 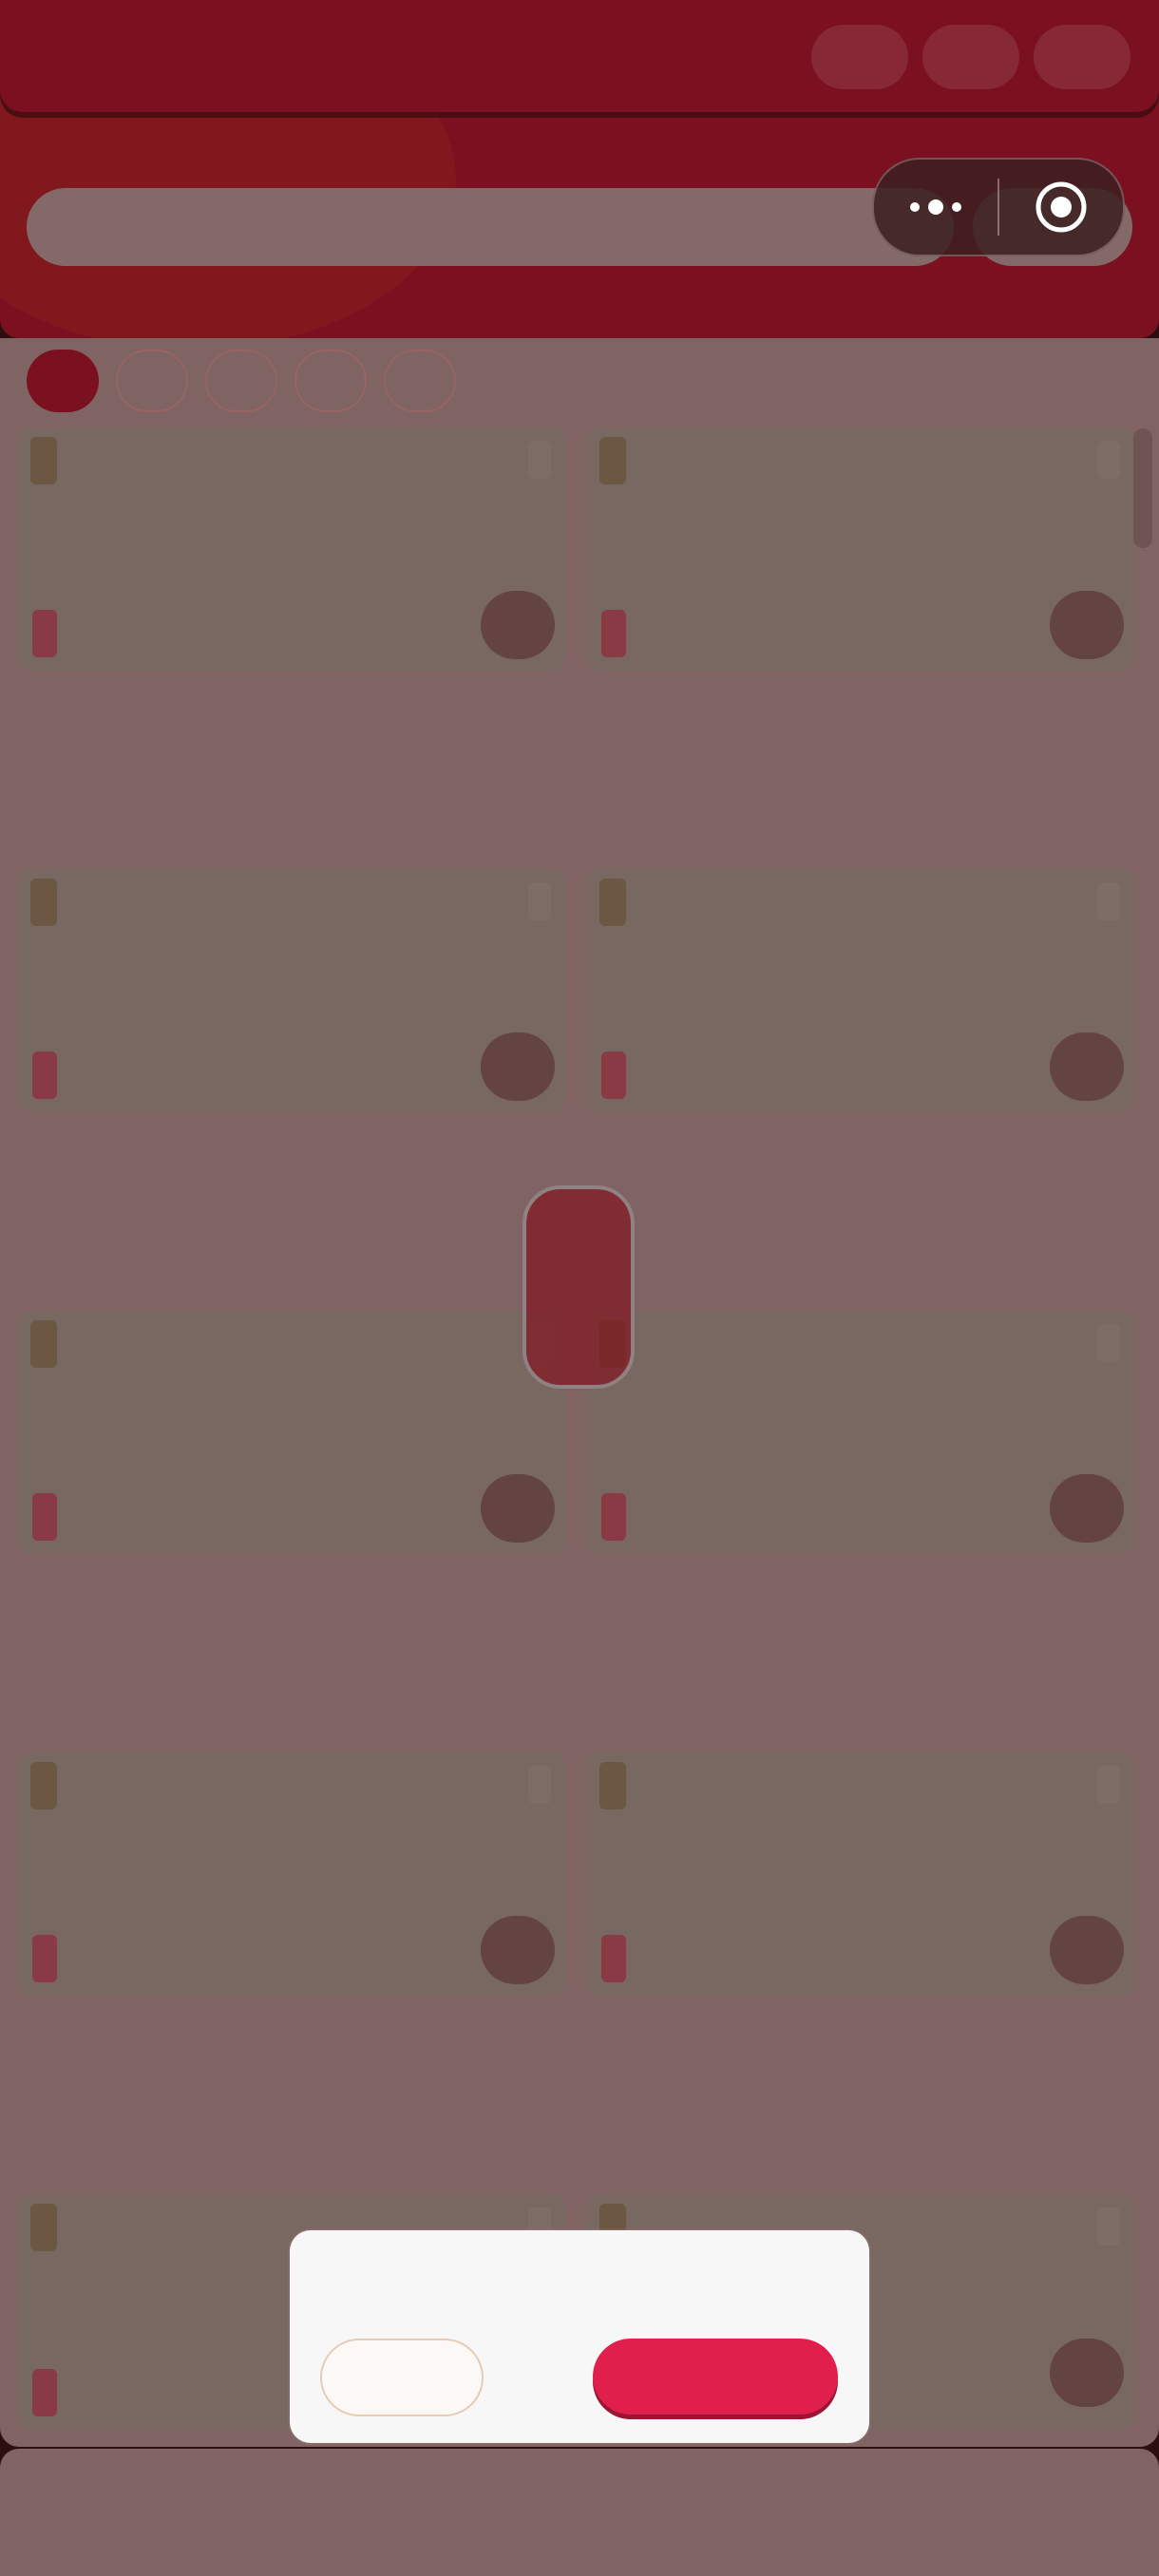 I want to click on floating-cart-button, so click(x=578, y=1287).